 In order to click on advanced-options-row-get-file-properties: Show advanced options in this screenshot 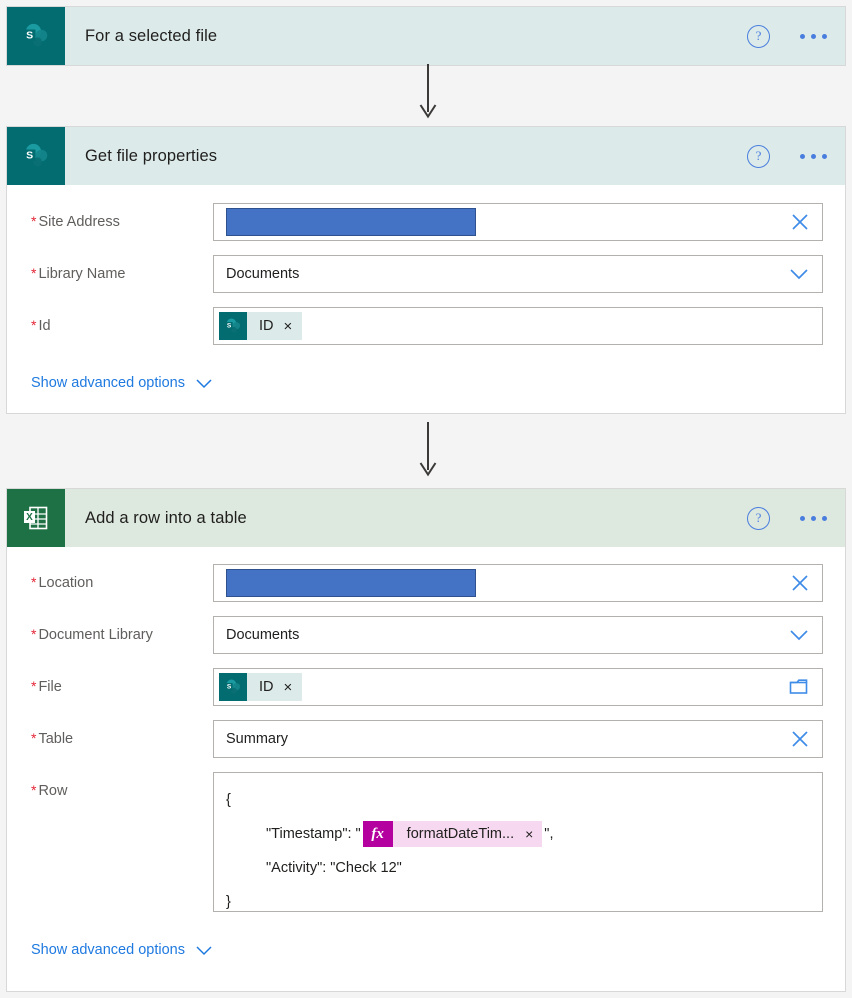, I will do `click(426, 368)`.